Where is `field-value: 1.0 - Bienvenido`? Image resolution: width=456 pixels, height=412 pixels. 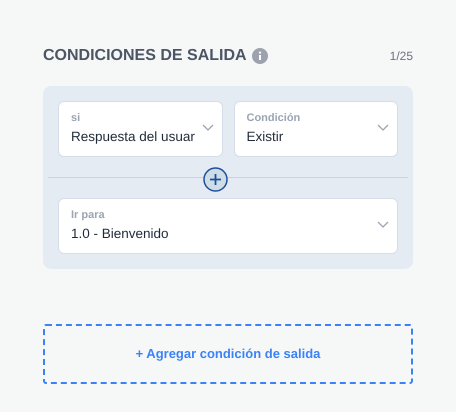
field-value: 1.0 - Bienvenido is located at coordinates (120, 234).